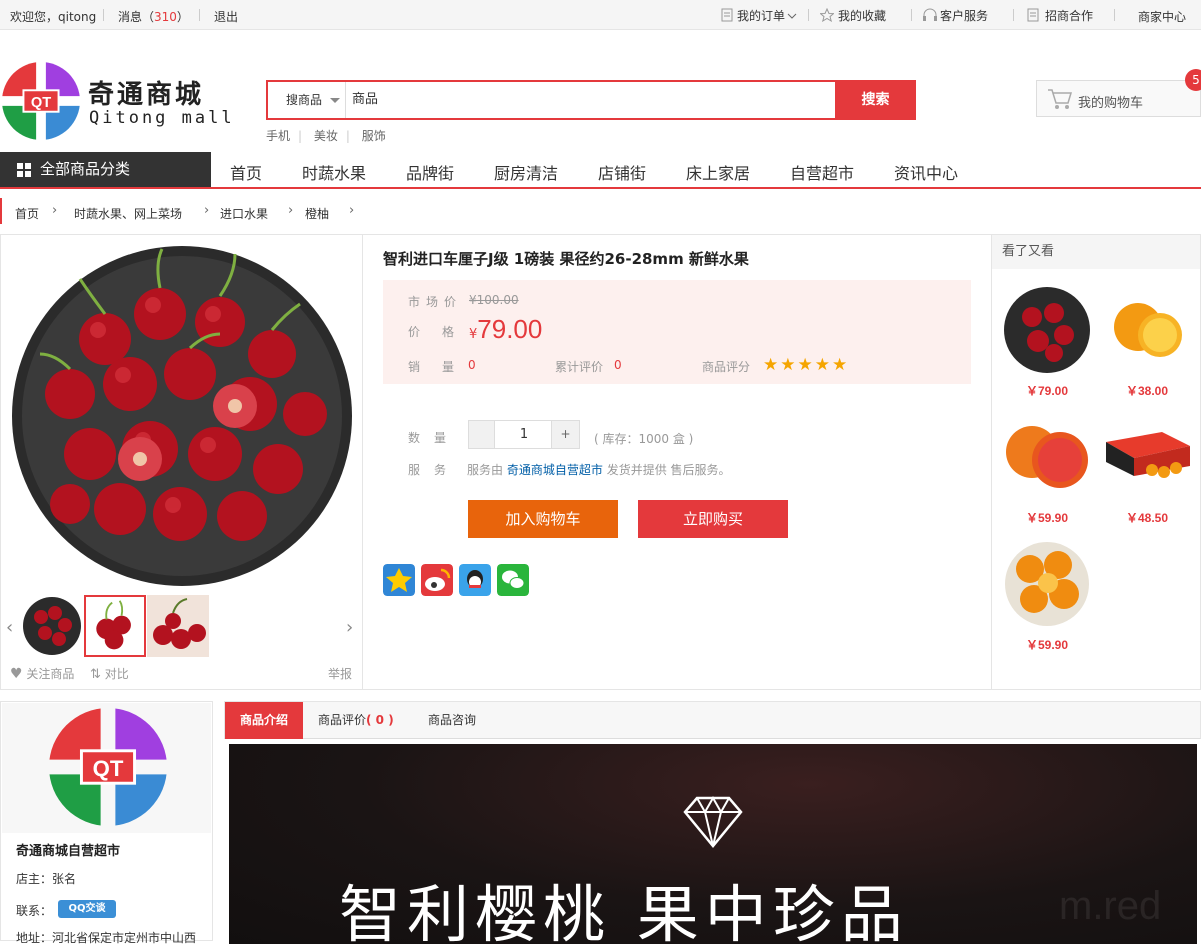 This screenshot has width=1201, height=946. I want to click on breadcrumb-item: 进口水果, so click(244, 213).